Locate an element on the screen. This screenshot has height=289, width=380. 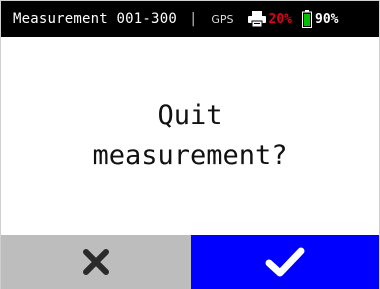
status-bar: Measurement 001-300 | GPS 20% 90% is located at coordinates (190, 19).